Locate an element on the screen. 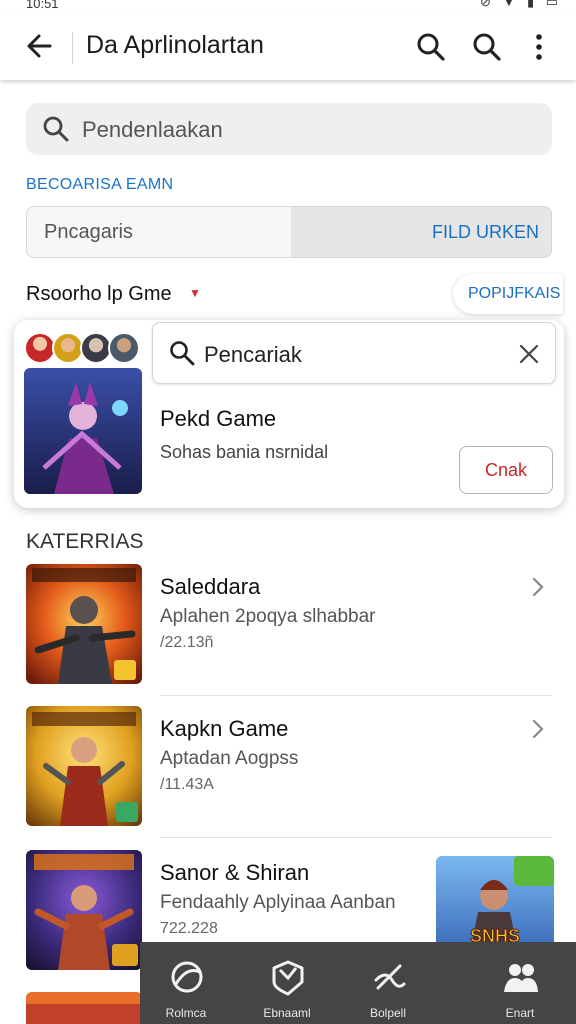 This screenshot has height=1024, width=576. nav-item-ebnaaml: Ebnaaml is located at coordinates (287, 983).